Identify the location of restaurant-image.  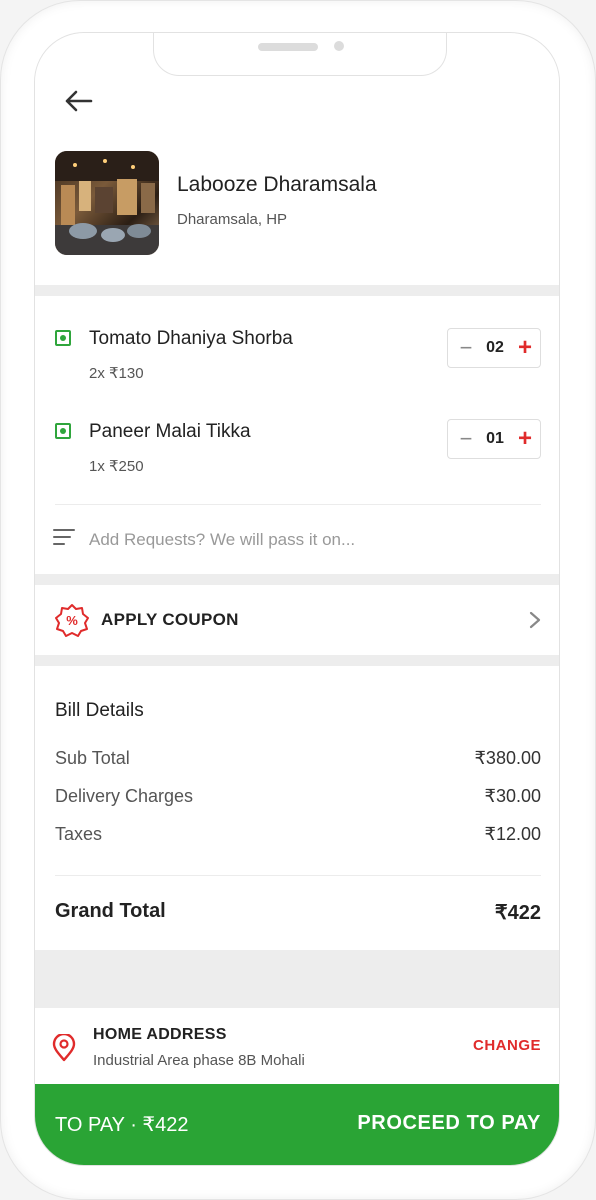
(107, 203).